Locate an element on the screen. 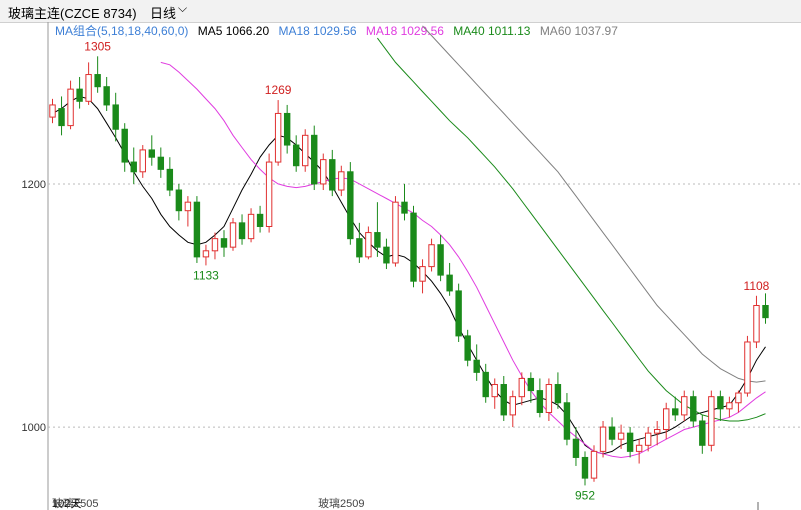 Image resolution: width=801 pixels, height=510 pixels. instrument-title: 玻璃主连(CZCE 8734) is located at coordinates (72, 12).